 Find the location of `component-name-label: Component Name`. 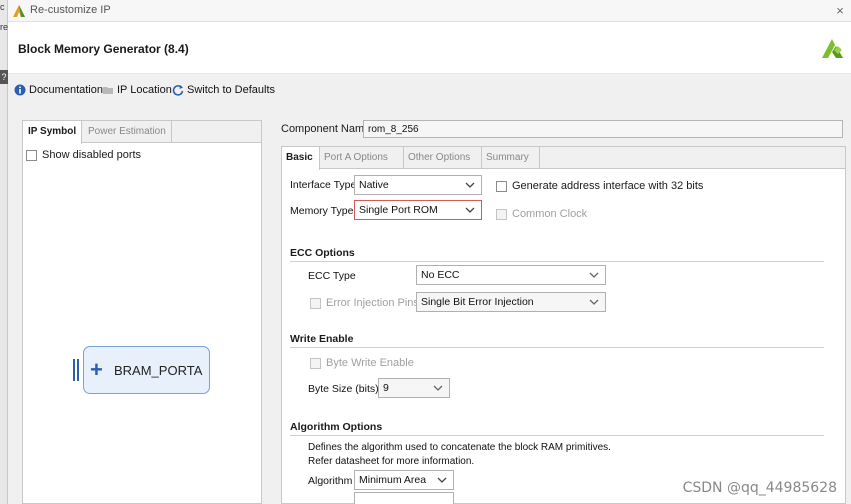

component-name-label: Component Name is located at coordinates (326, 129).